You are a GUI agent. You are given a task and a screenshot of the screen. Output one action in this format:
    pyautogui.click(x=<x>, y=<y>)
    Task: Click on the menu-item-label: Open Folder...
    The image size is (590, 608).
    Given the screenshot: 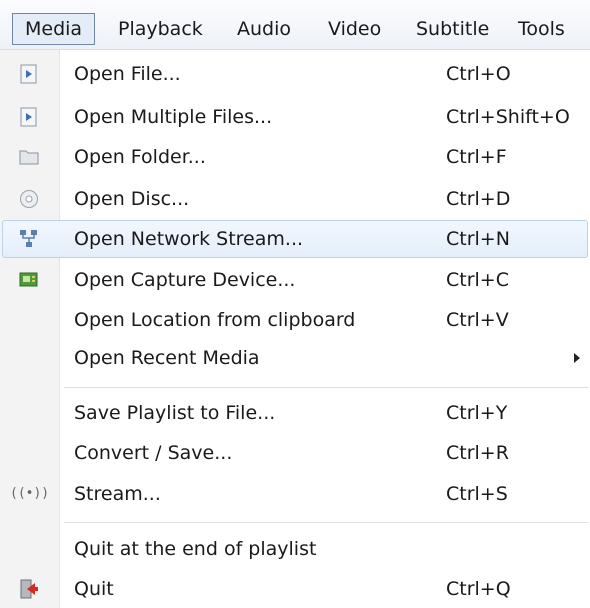 What is the action you would take?
    pyautogui.click(x=140, y=157)
    